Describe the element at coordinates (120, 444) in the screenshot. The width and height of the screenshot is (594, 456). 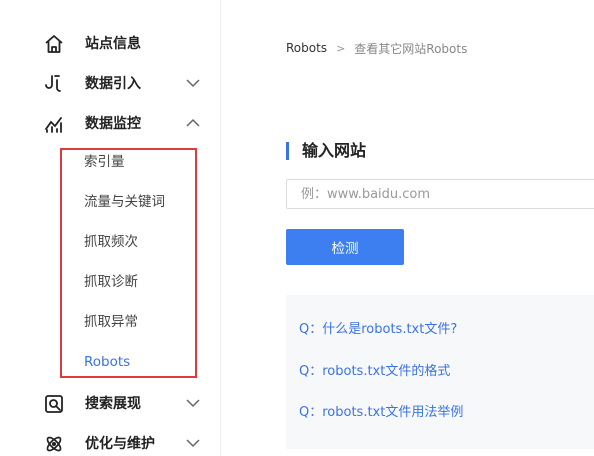
I see `sidebar-item-label: 优化与维护` at that location.